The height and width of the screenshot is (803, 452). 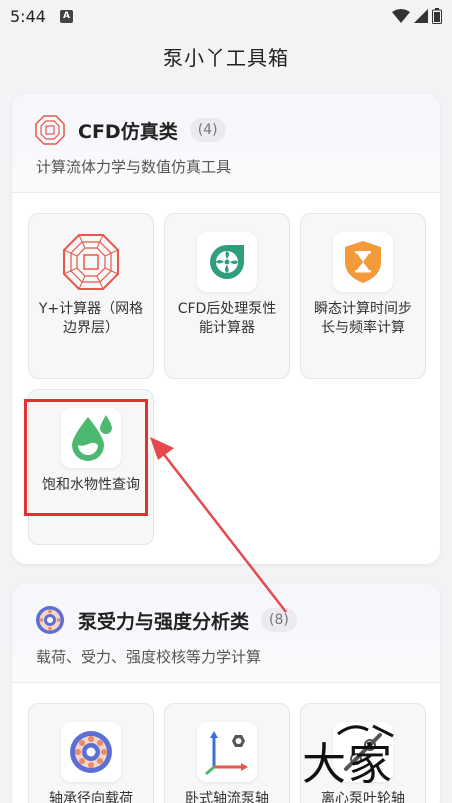 I want to click on axis-nut-icon, so click(x=227, y=752).